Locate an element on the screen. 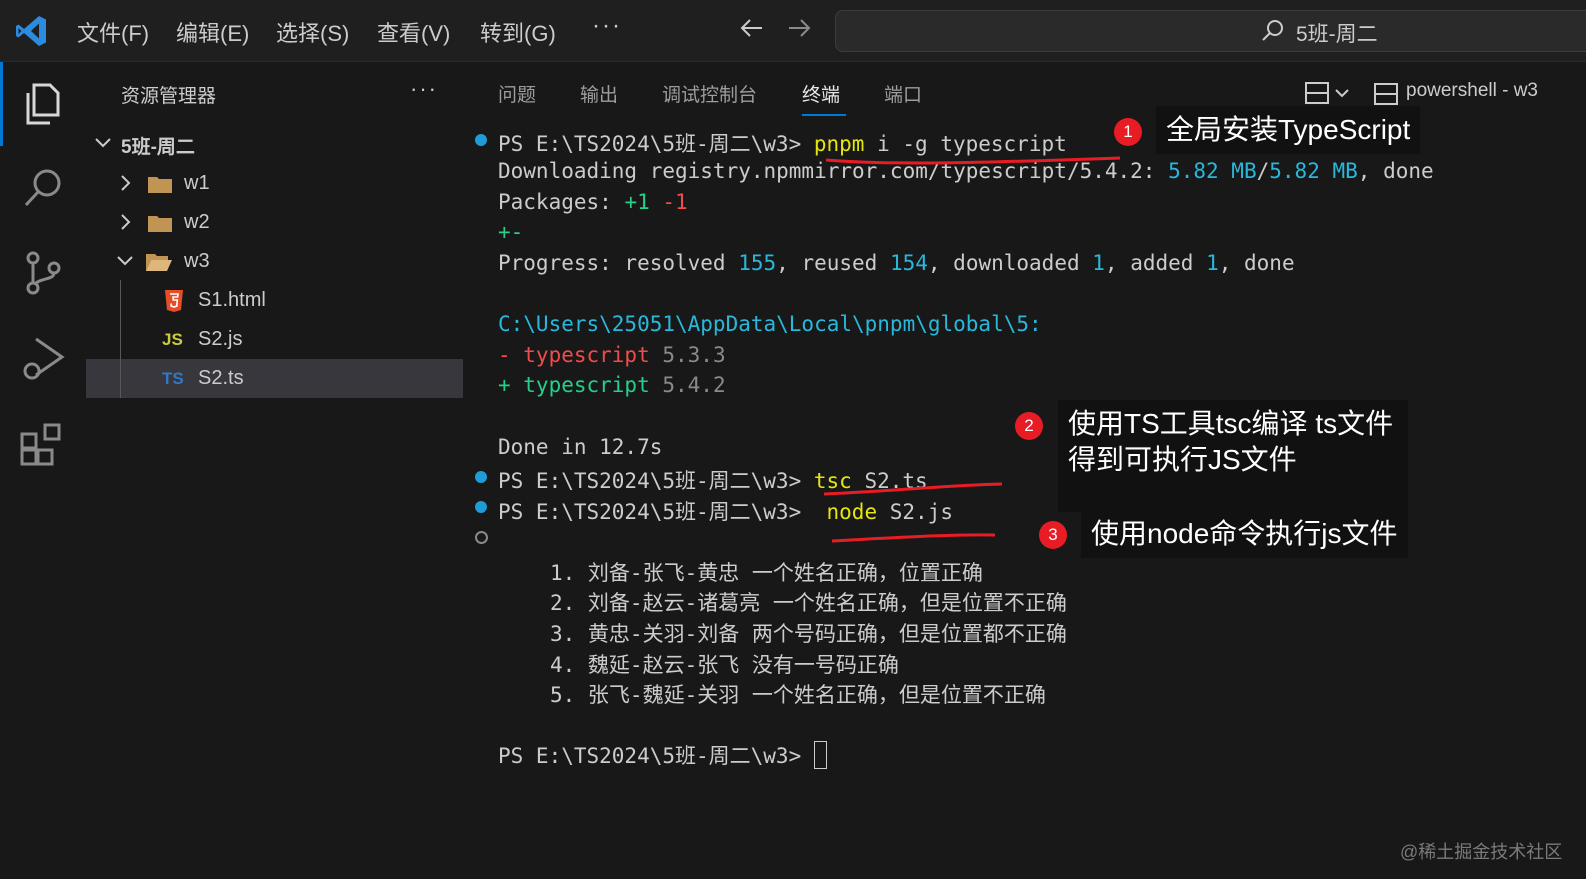  annotation-callout-2: 使用TS工具tsc编译 ts文件 得到可执行JS文件 is located at coordinates (1233, 456).